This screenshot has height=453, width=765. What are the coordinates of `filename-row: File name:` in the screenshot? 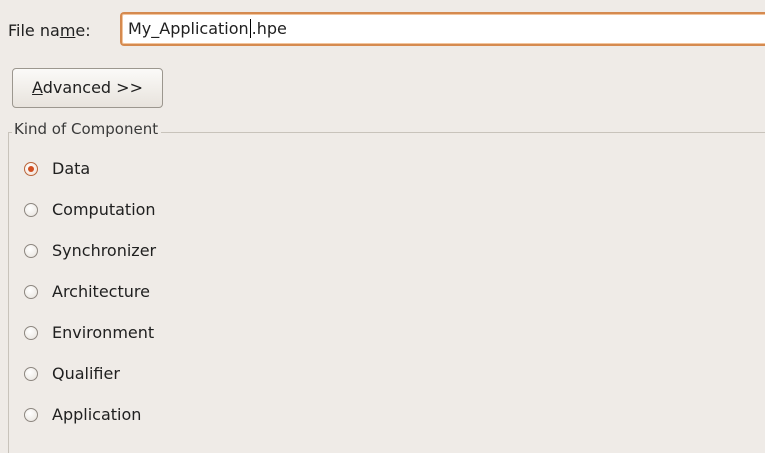 It's located at (45, 30).